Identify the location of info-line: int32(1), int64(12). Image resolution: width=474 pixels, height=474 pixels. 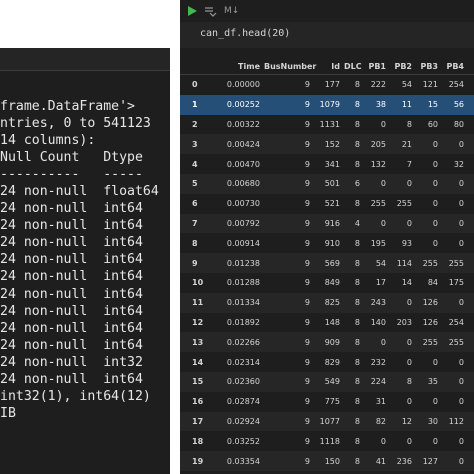
(75, 396).